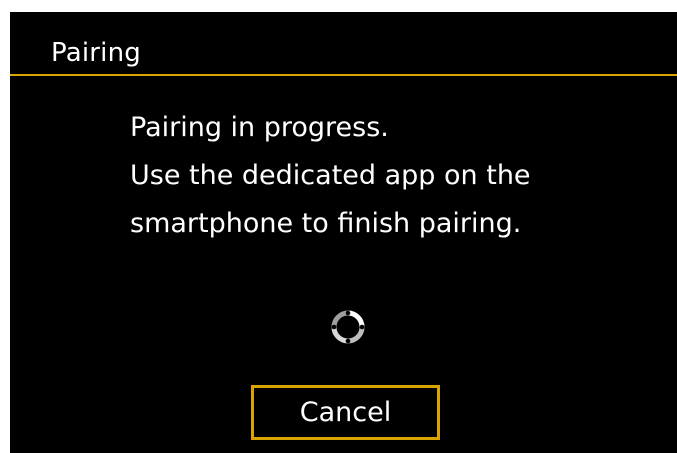 Image resolution: width=677 pixels, height=453 pixels. What do you see at coordinates (348, 327) in the screenshot?
I see `loading-spinner-icon` at bounding box center [348, 327].